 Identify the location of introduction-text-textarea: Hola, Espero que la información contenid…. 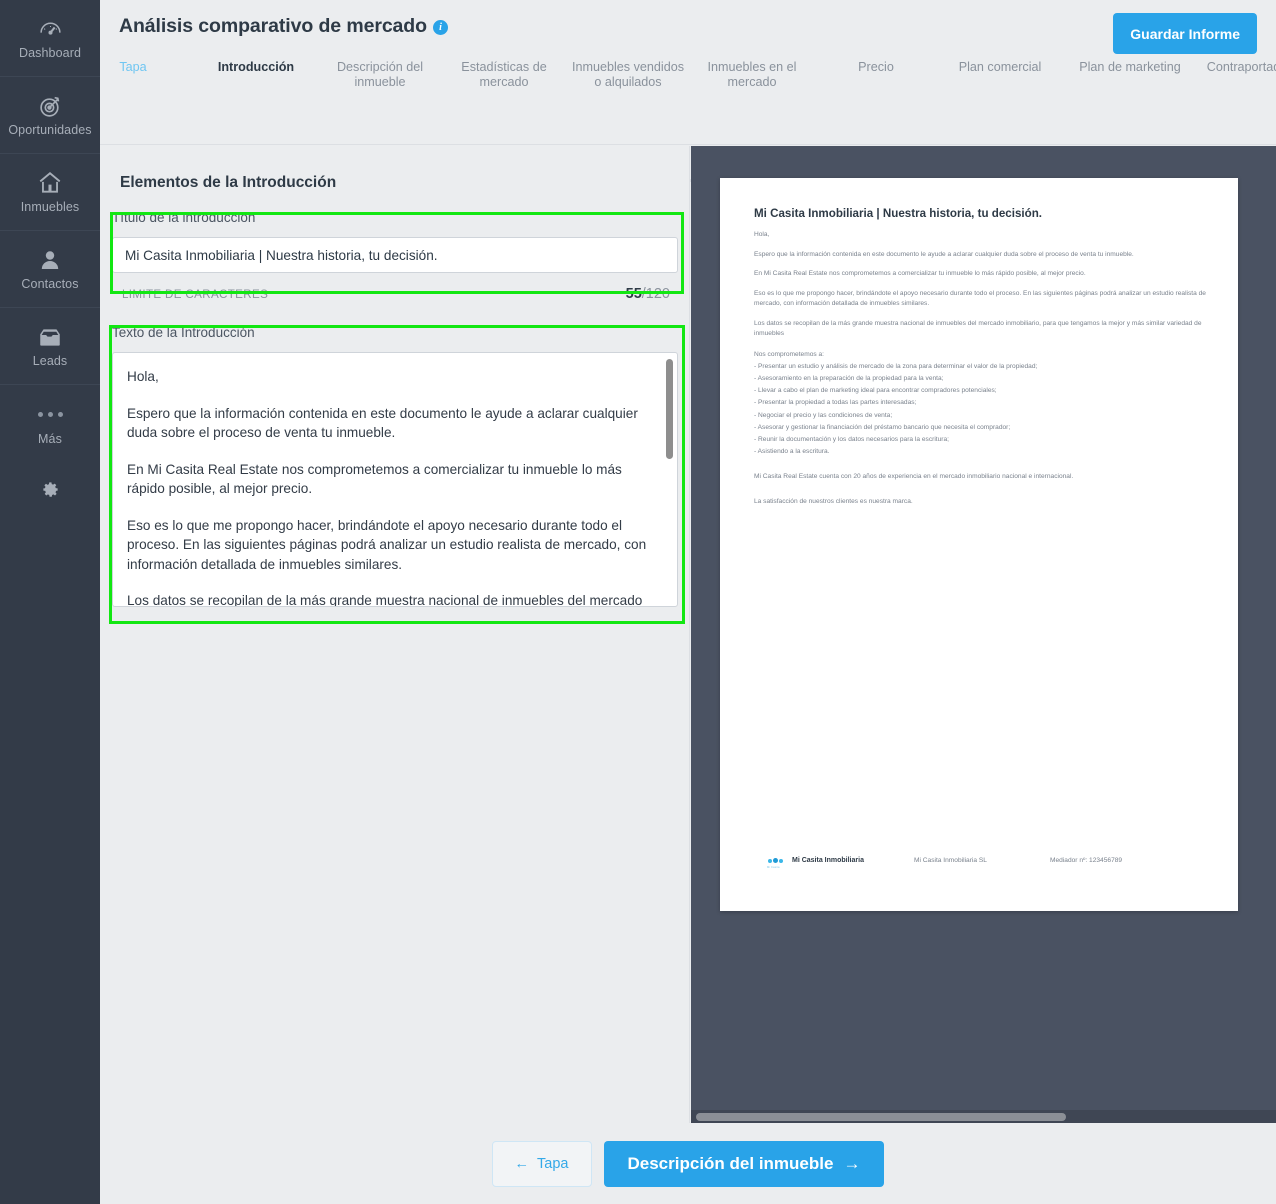
(395, 479).